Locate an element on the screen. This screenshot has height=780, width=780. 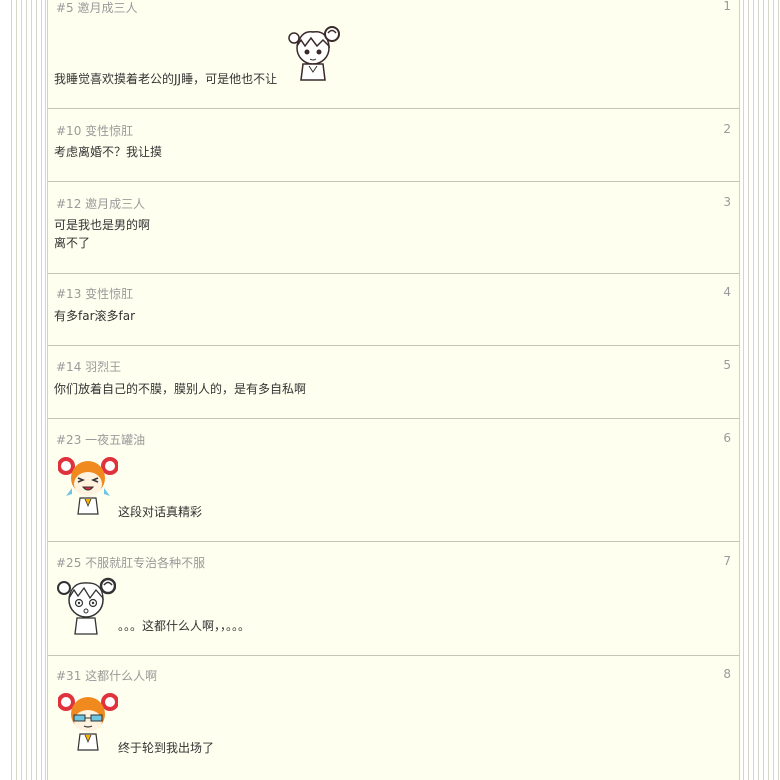
post-body: 。。。这都什么人啊，，。。。 is located at coordinates (184, 626).